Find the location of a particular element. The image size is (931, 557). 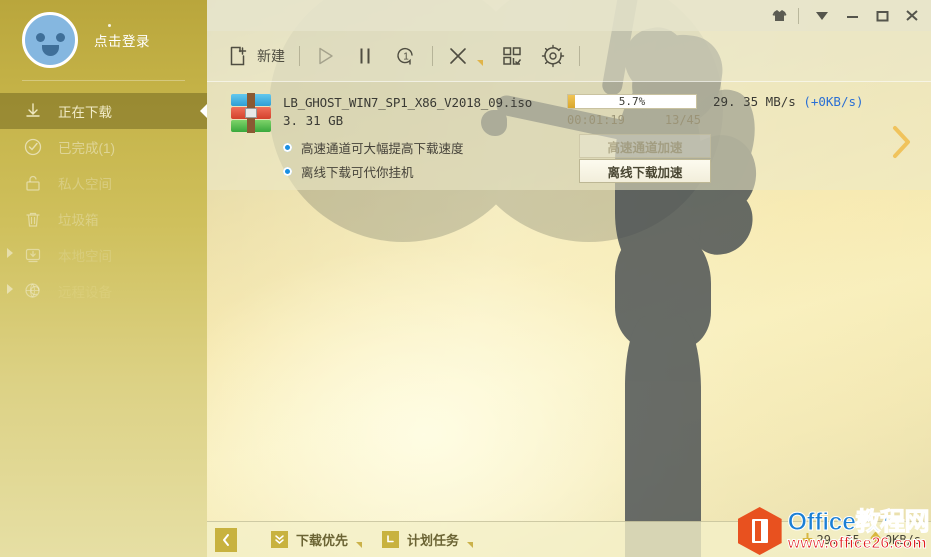

active-marker is located at coordinates (203, 111).